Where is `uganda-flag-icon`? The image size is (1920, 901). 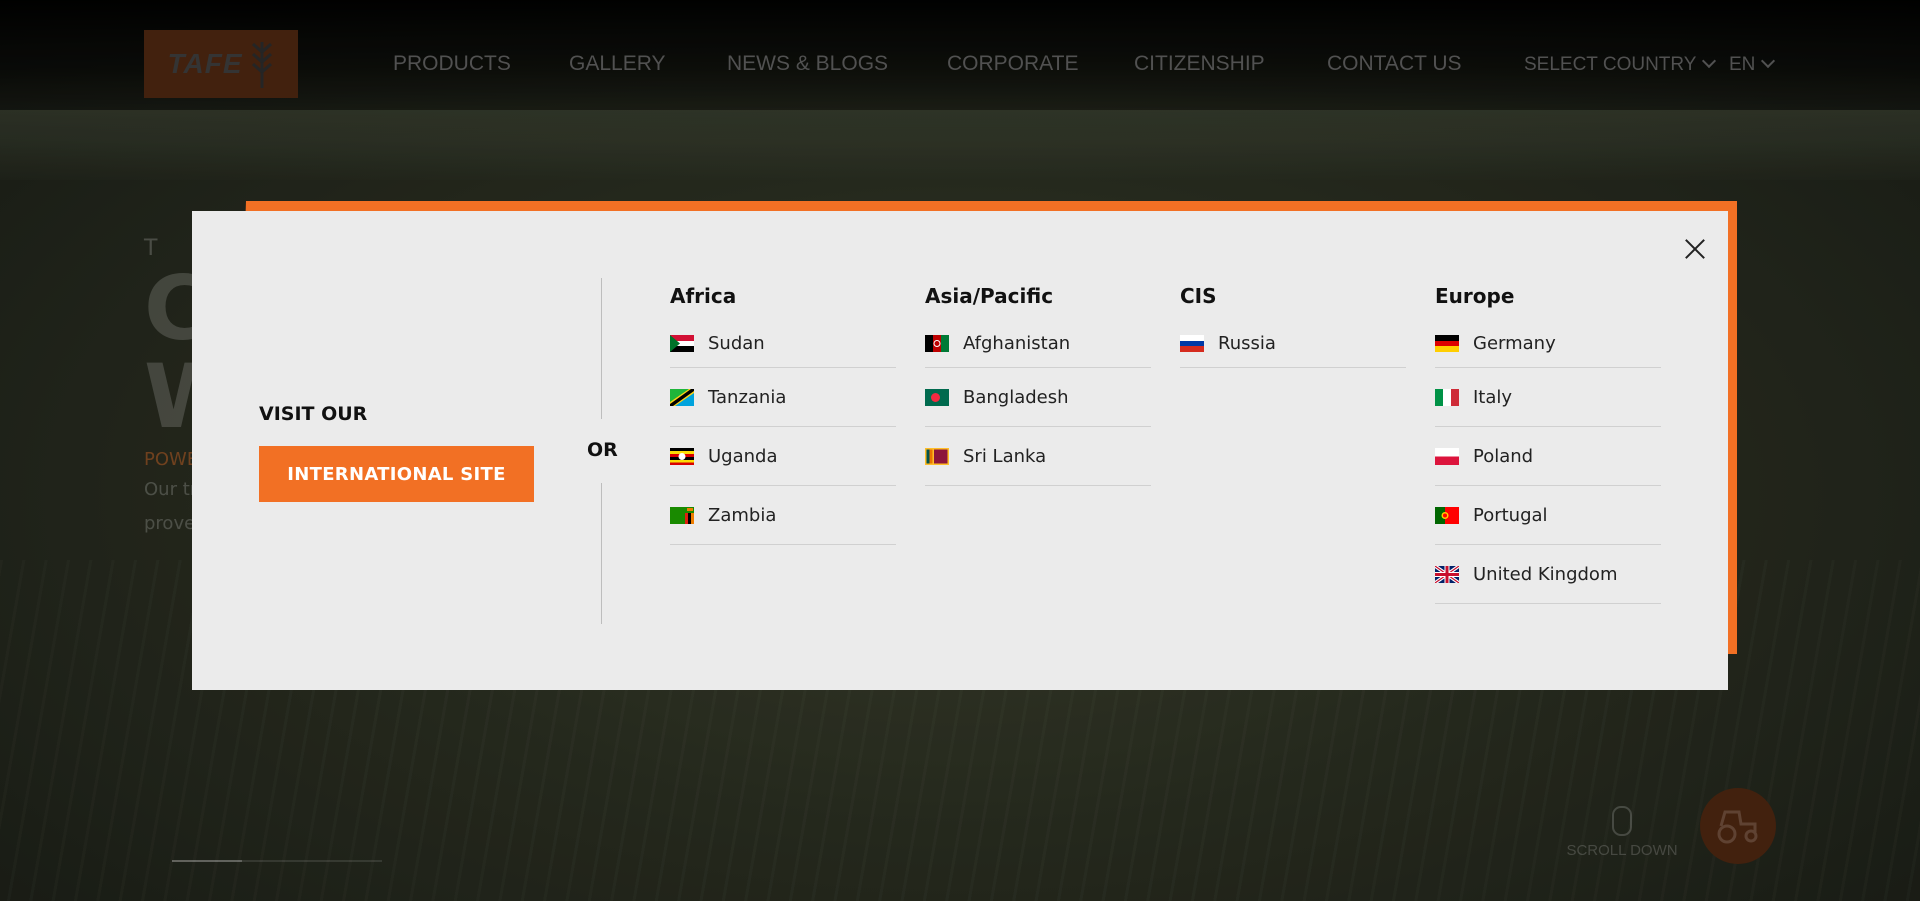 uganda-flag-icon is located at coordinates (682, 456).